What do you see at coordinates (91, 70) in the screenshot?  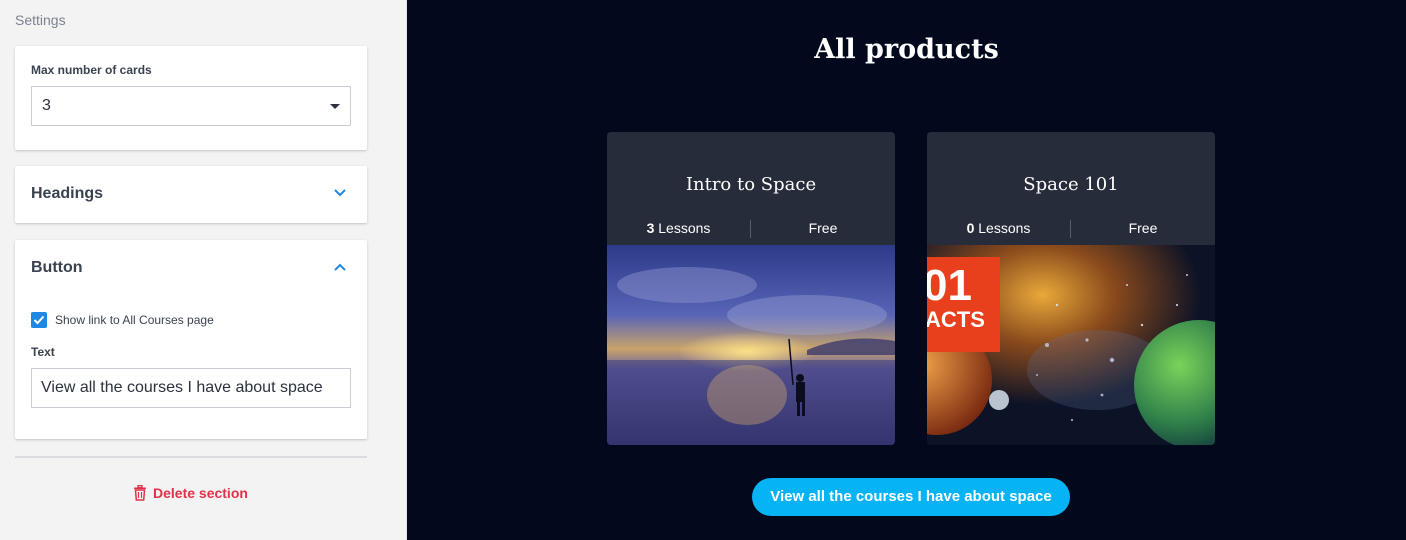 I see `max-cards-label: Max number of cards` at bounding box center [91, 70].